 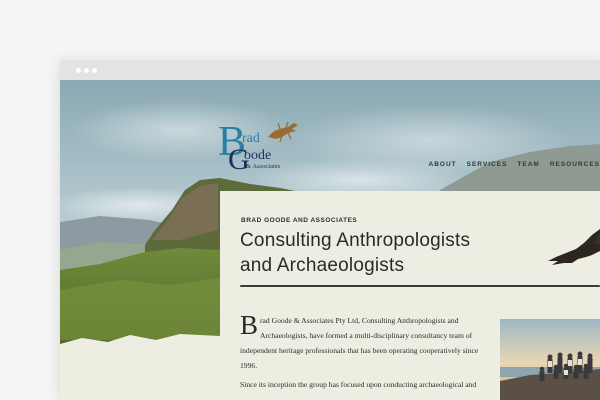 What do you see at coordinates (355, 240) in the screenshot?
I see `title-line-1: Consulting Anthropologists` at bounding box center [355, 240].